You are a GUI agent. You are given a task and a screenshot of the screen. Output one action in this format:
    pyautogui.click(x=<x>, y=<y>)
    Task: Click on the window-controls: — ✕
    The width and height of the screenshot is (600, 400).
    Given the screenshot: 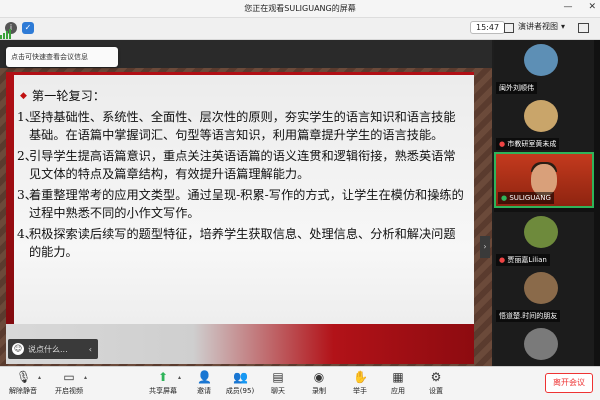 What is the action you would take?
    pyautogui.click(x=579, y=7)
    